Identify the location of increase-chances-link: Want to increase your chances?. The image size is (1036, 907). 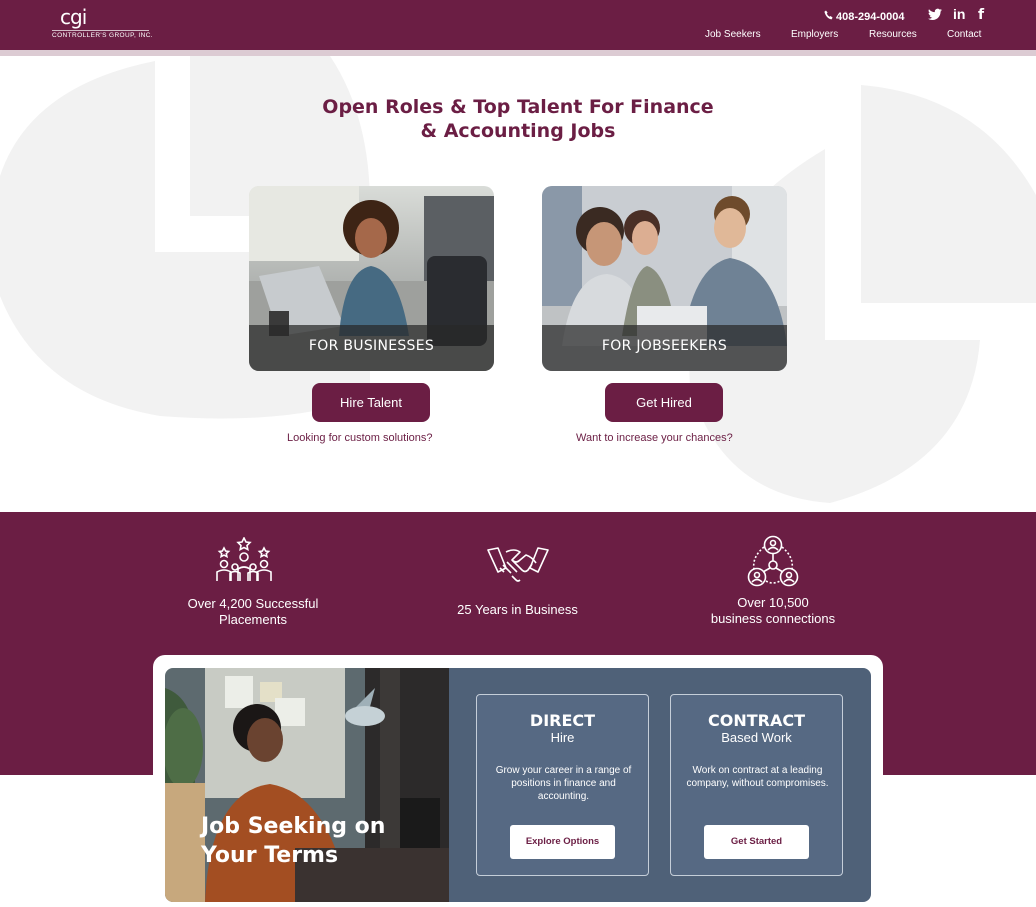
(654, 438).